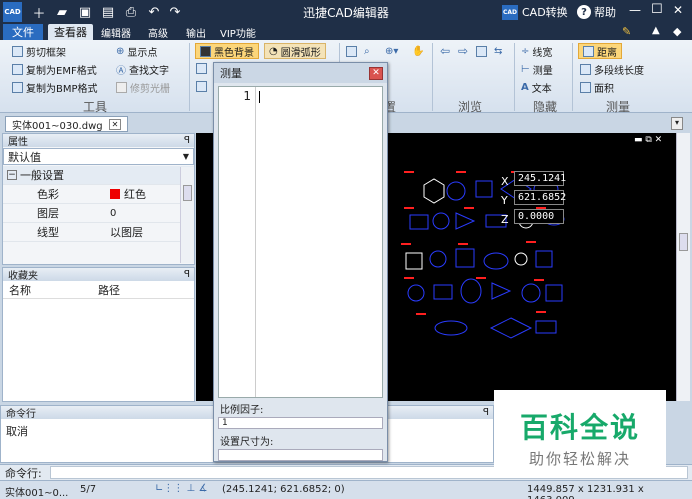 This screenshot has width=692, height=499. I want to click on grid-icon, so click(201, 68).